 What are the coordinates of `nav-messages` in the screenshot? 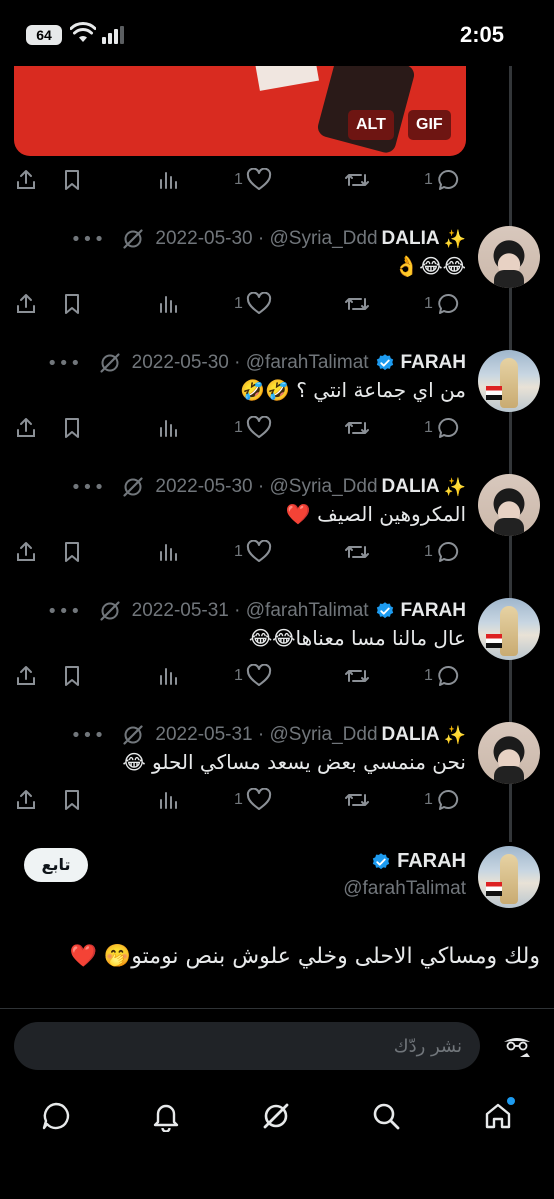 It's located at (56, 1116).